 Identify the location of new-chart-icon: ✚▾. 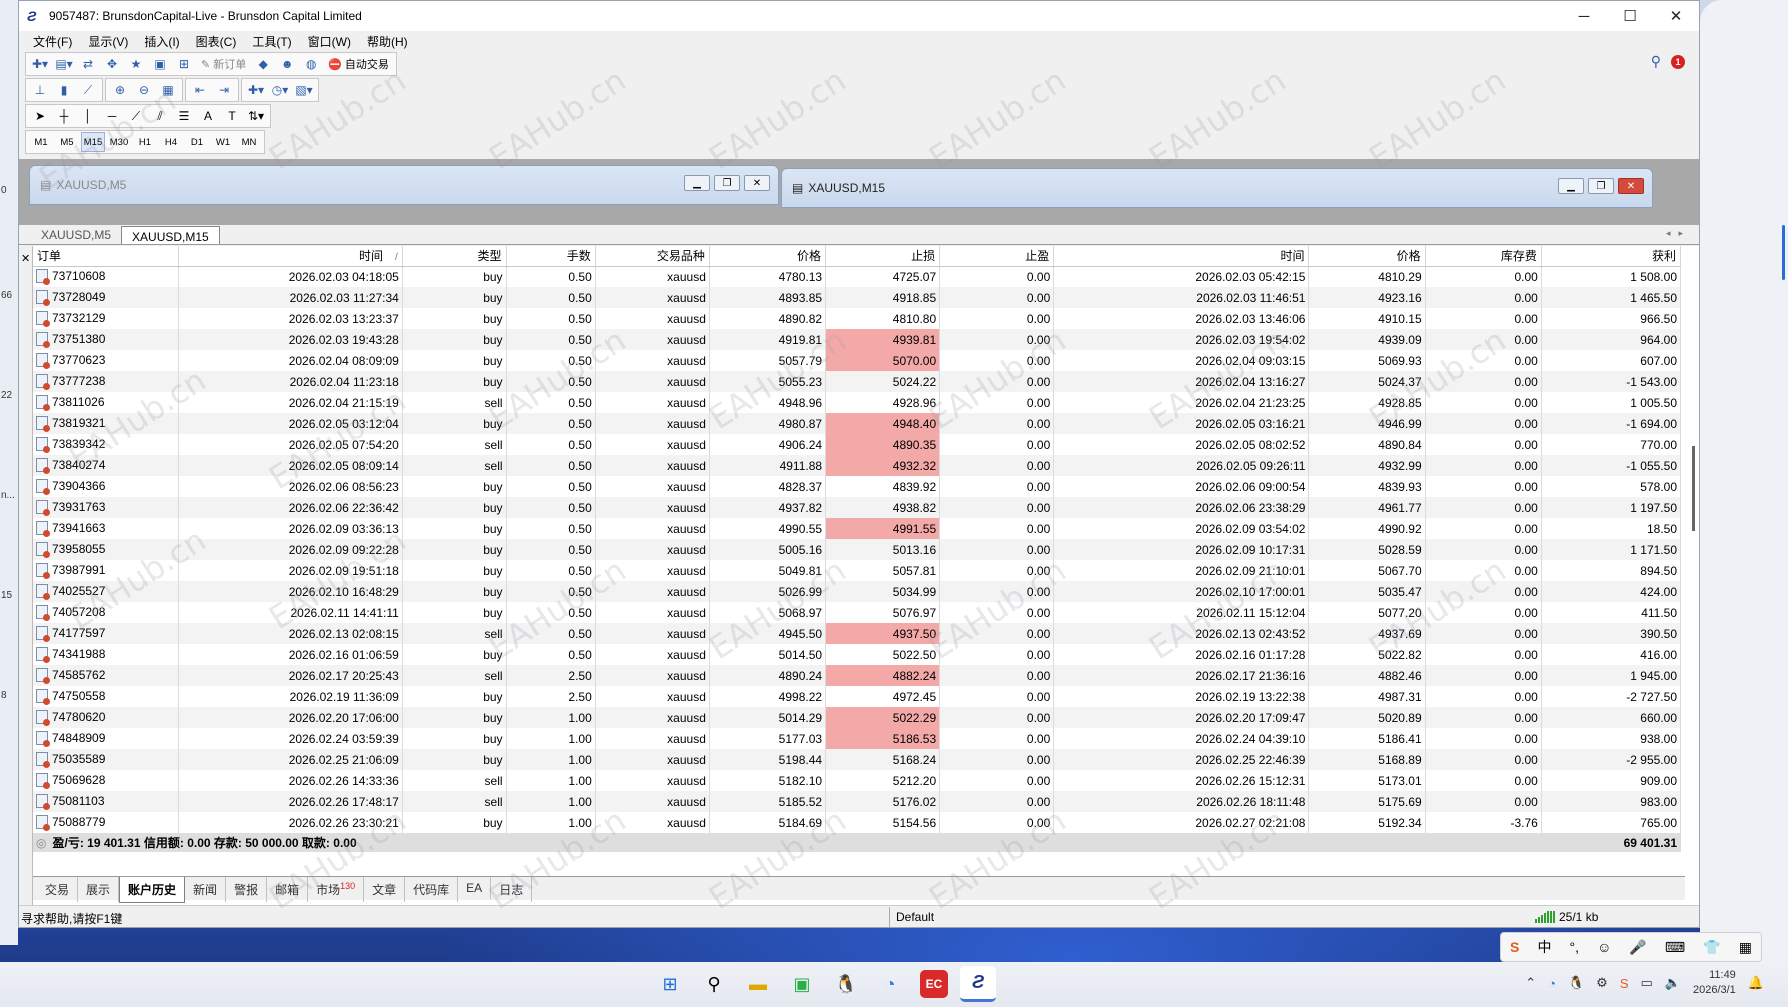
(40, 64).